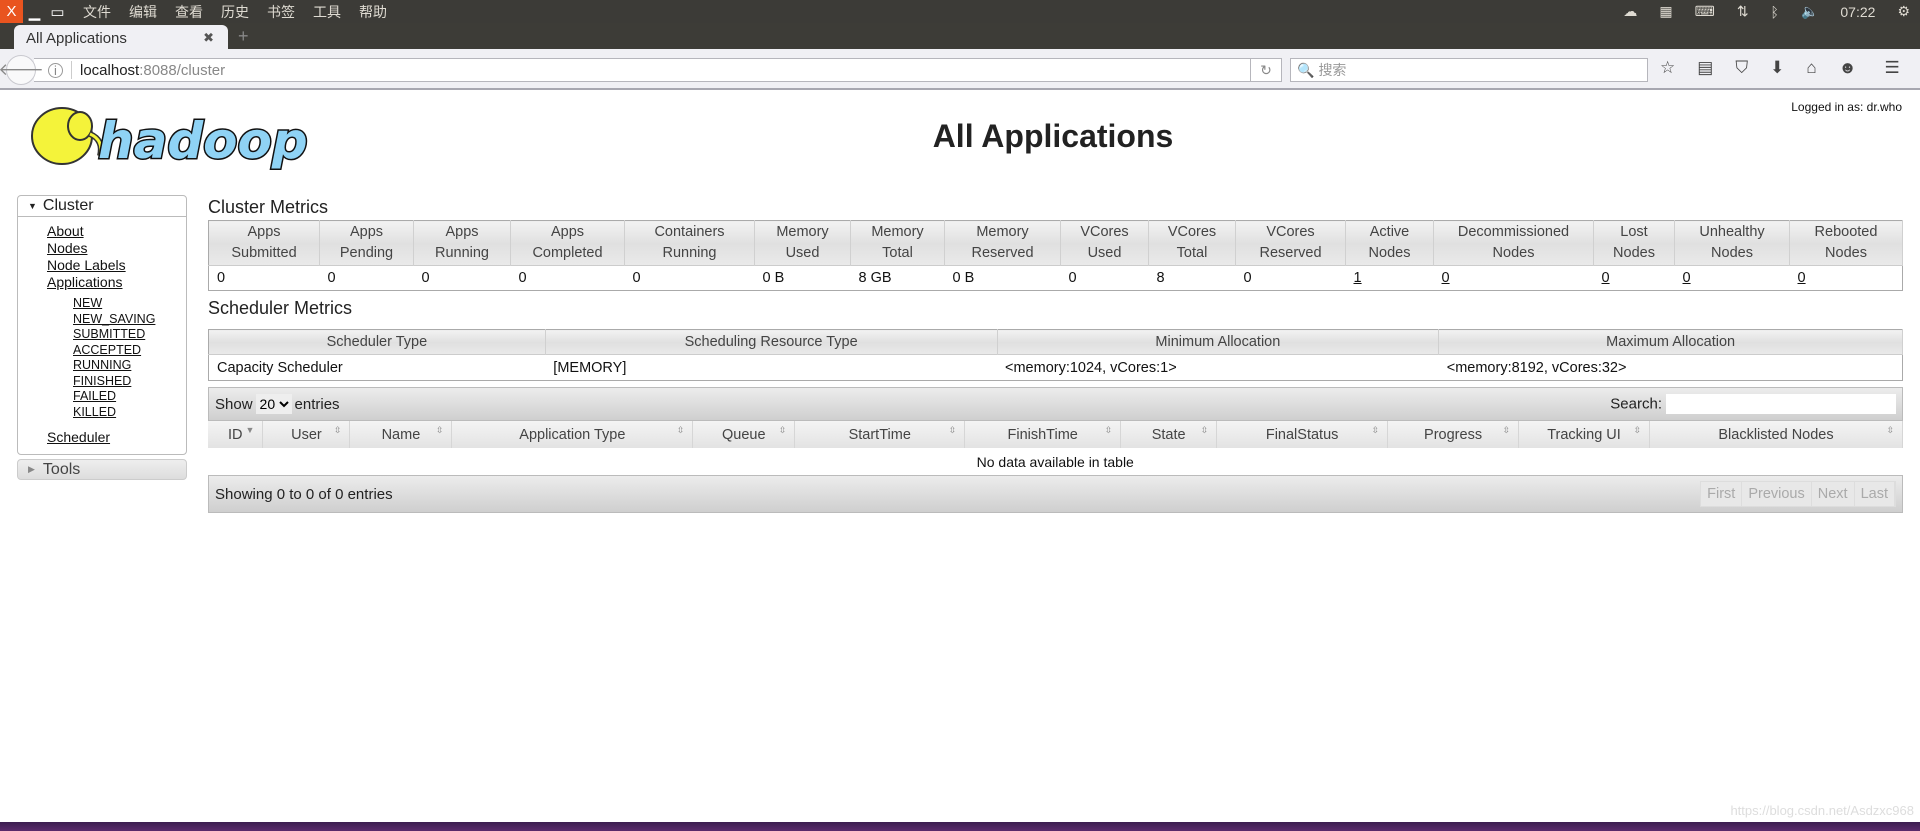 Image resolution: width=1920 pixels, height=831 pixels. What do you see at coordinates (129, 320) in the screenshot?
I see `sidebar-link-state-new_saving: NEW_SAVING` at bounding box center [129, 320].